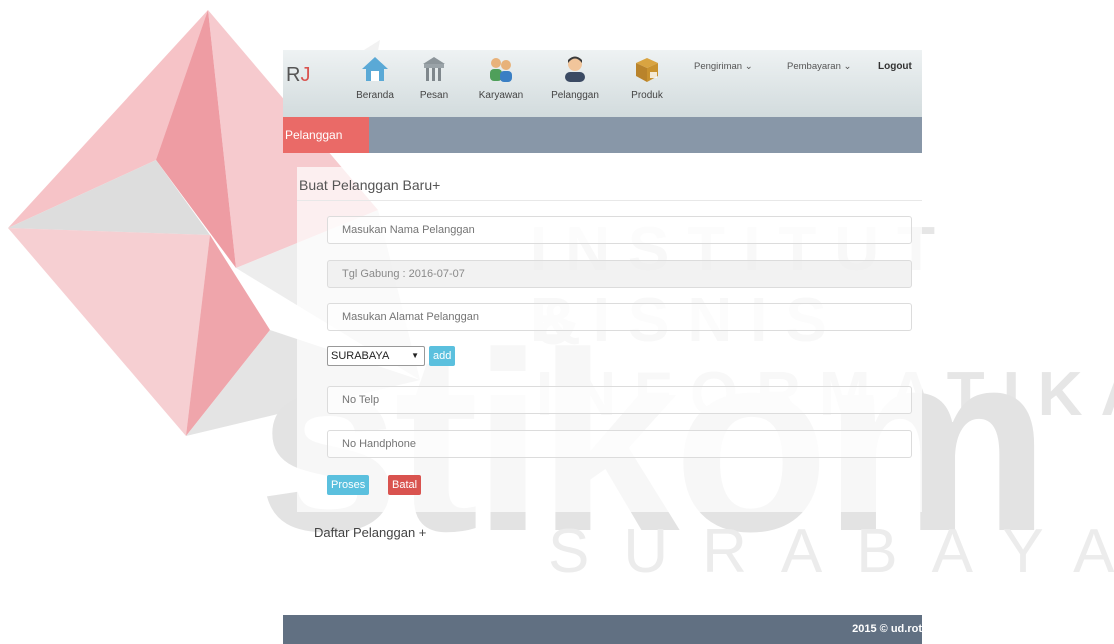 This screenshot has height=644, width=1114. Describe the element at coordinates (619, 274) in the screenshot. I see `tgl-gabung-field` at that location.